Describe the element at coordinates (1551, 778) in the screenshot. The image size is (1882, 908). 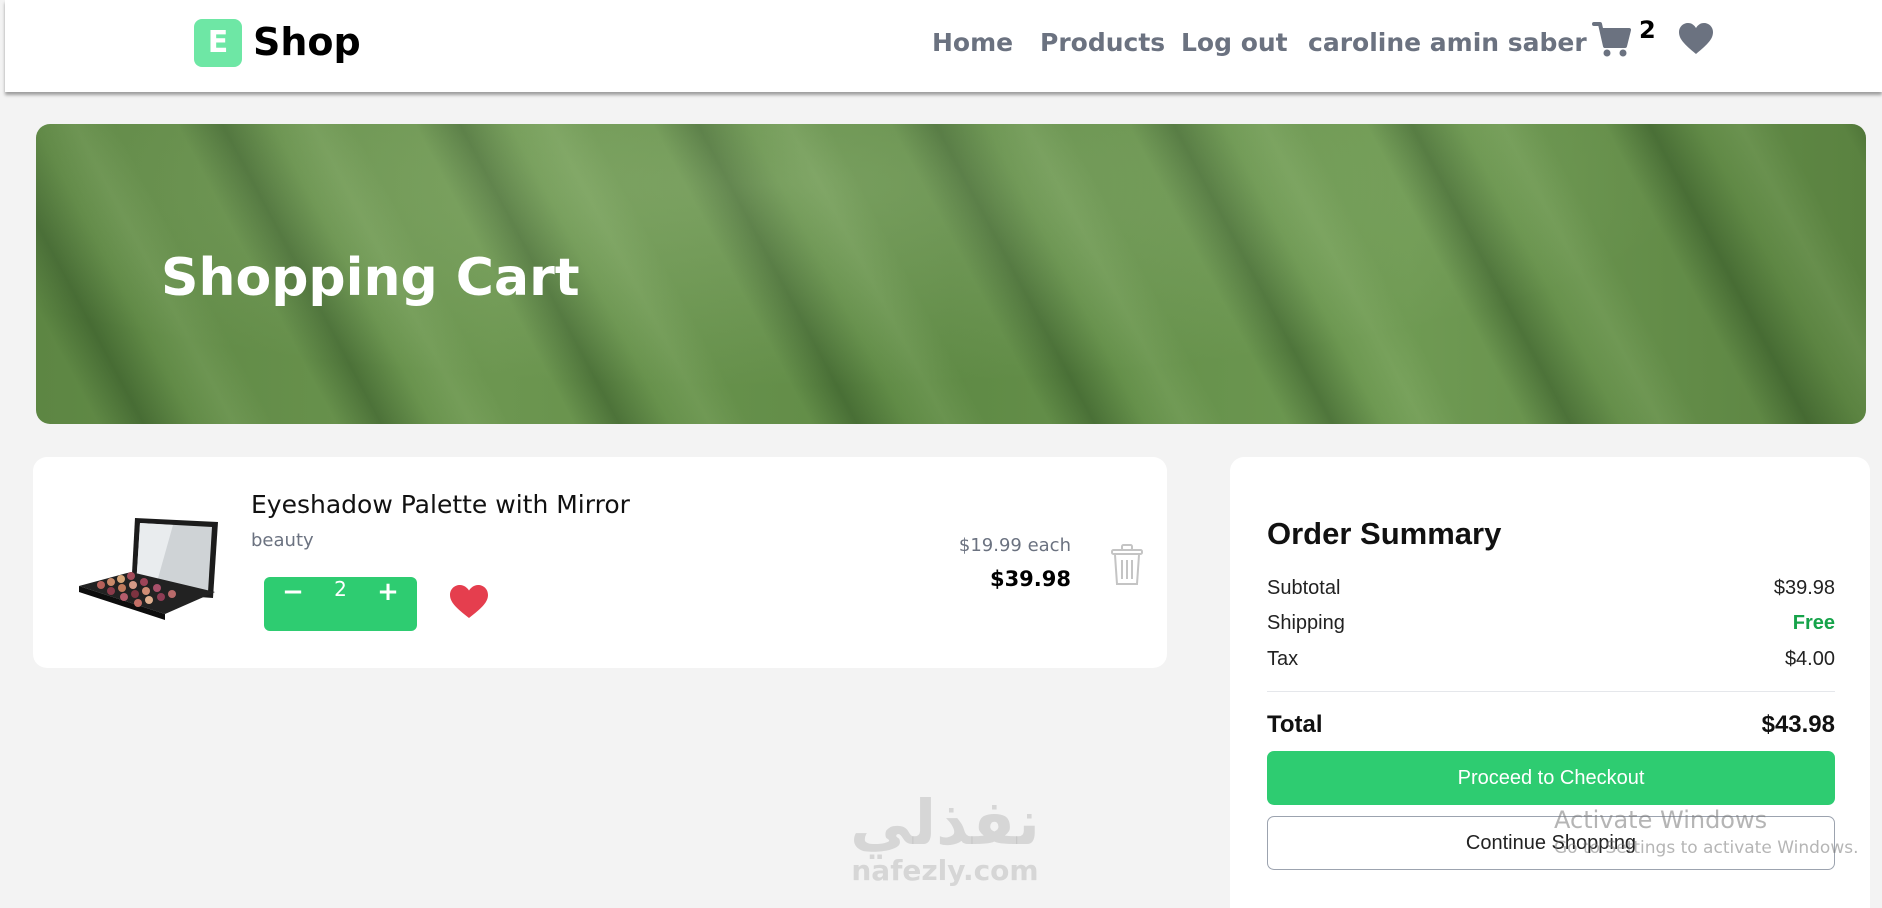
I see `proceed-to-checkout-button: Proceed to Checkout` at that location.